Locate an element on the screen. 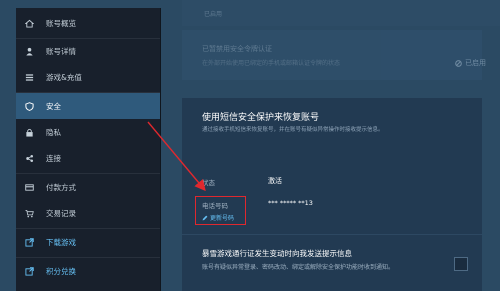  highlight-box is located at coordinates (220, 210).